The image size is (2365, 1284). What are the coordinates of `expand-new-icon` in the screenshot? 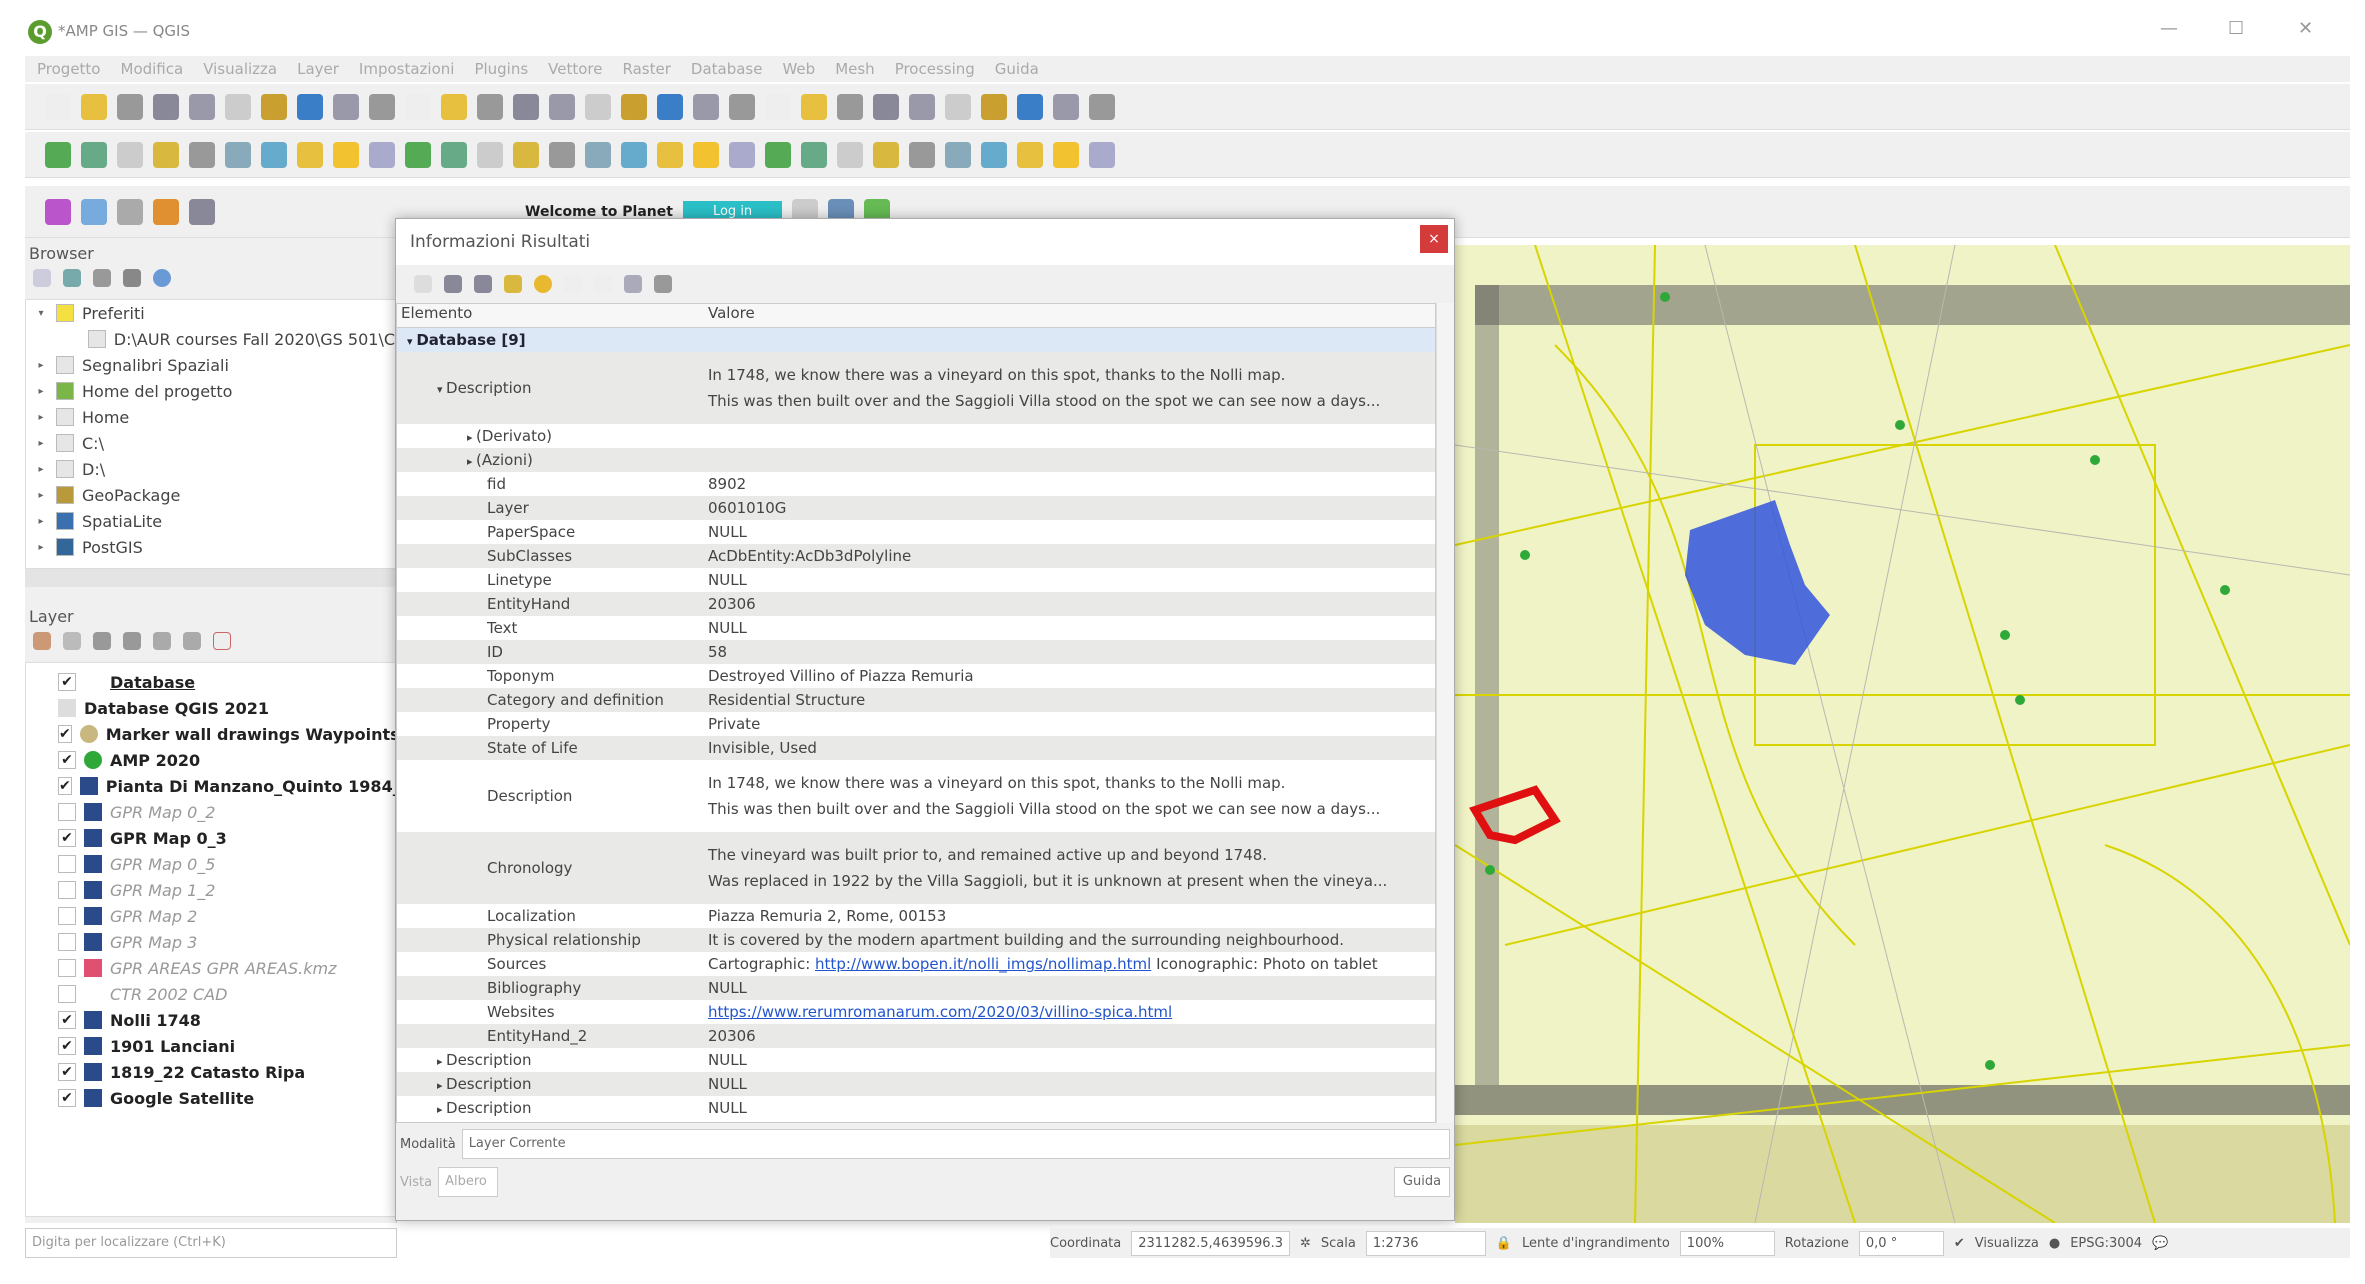 It's located at (513, 284).